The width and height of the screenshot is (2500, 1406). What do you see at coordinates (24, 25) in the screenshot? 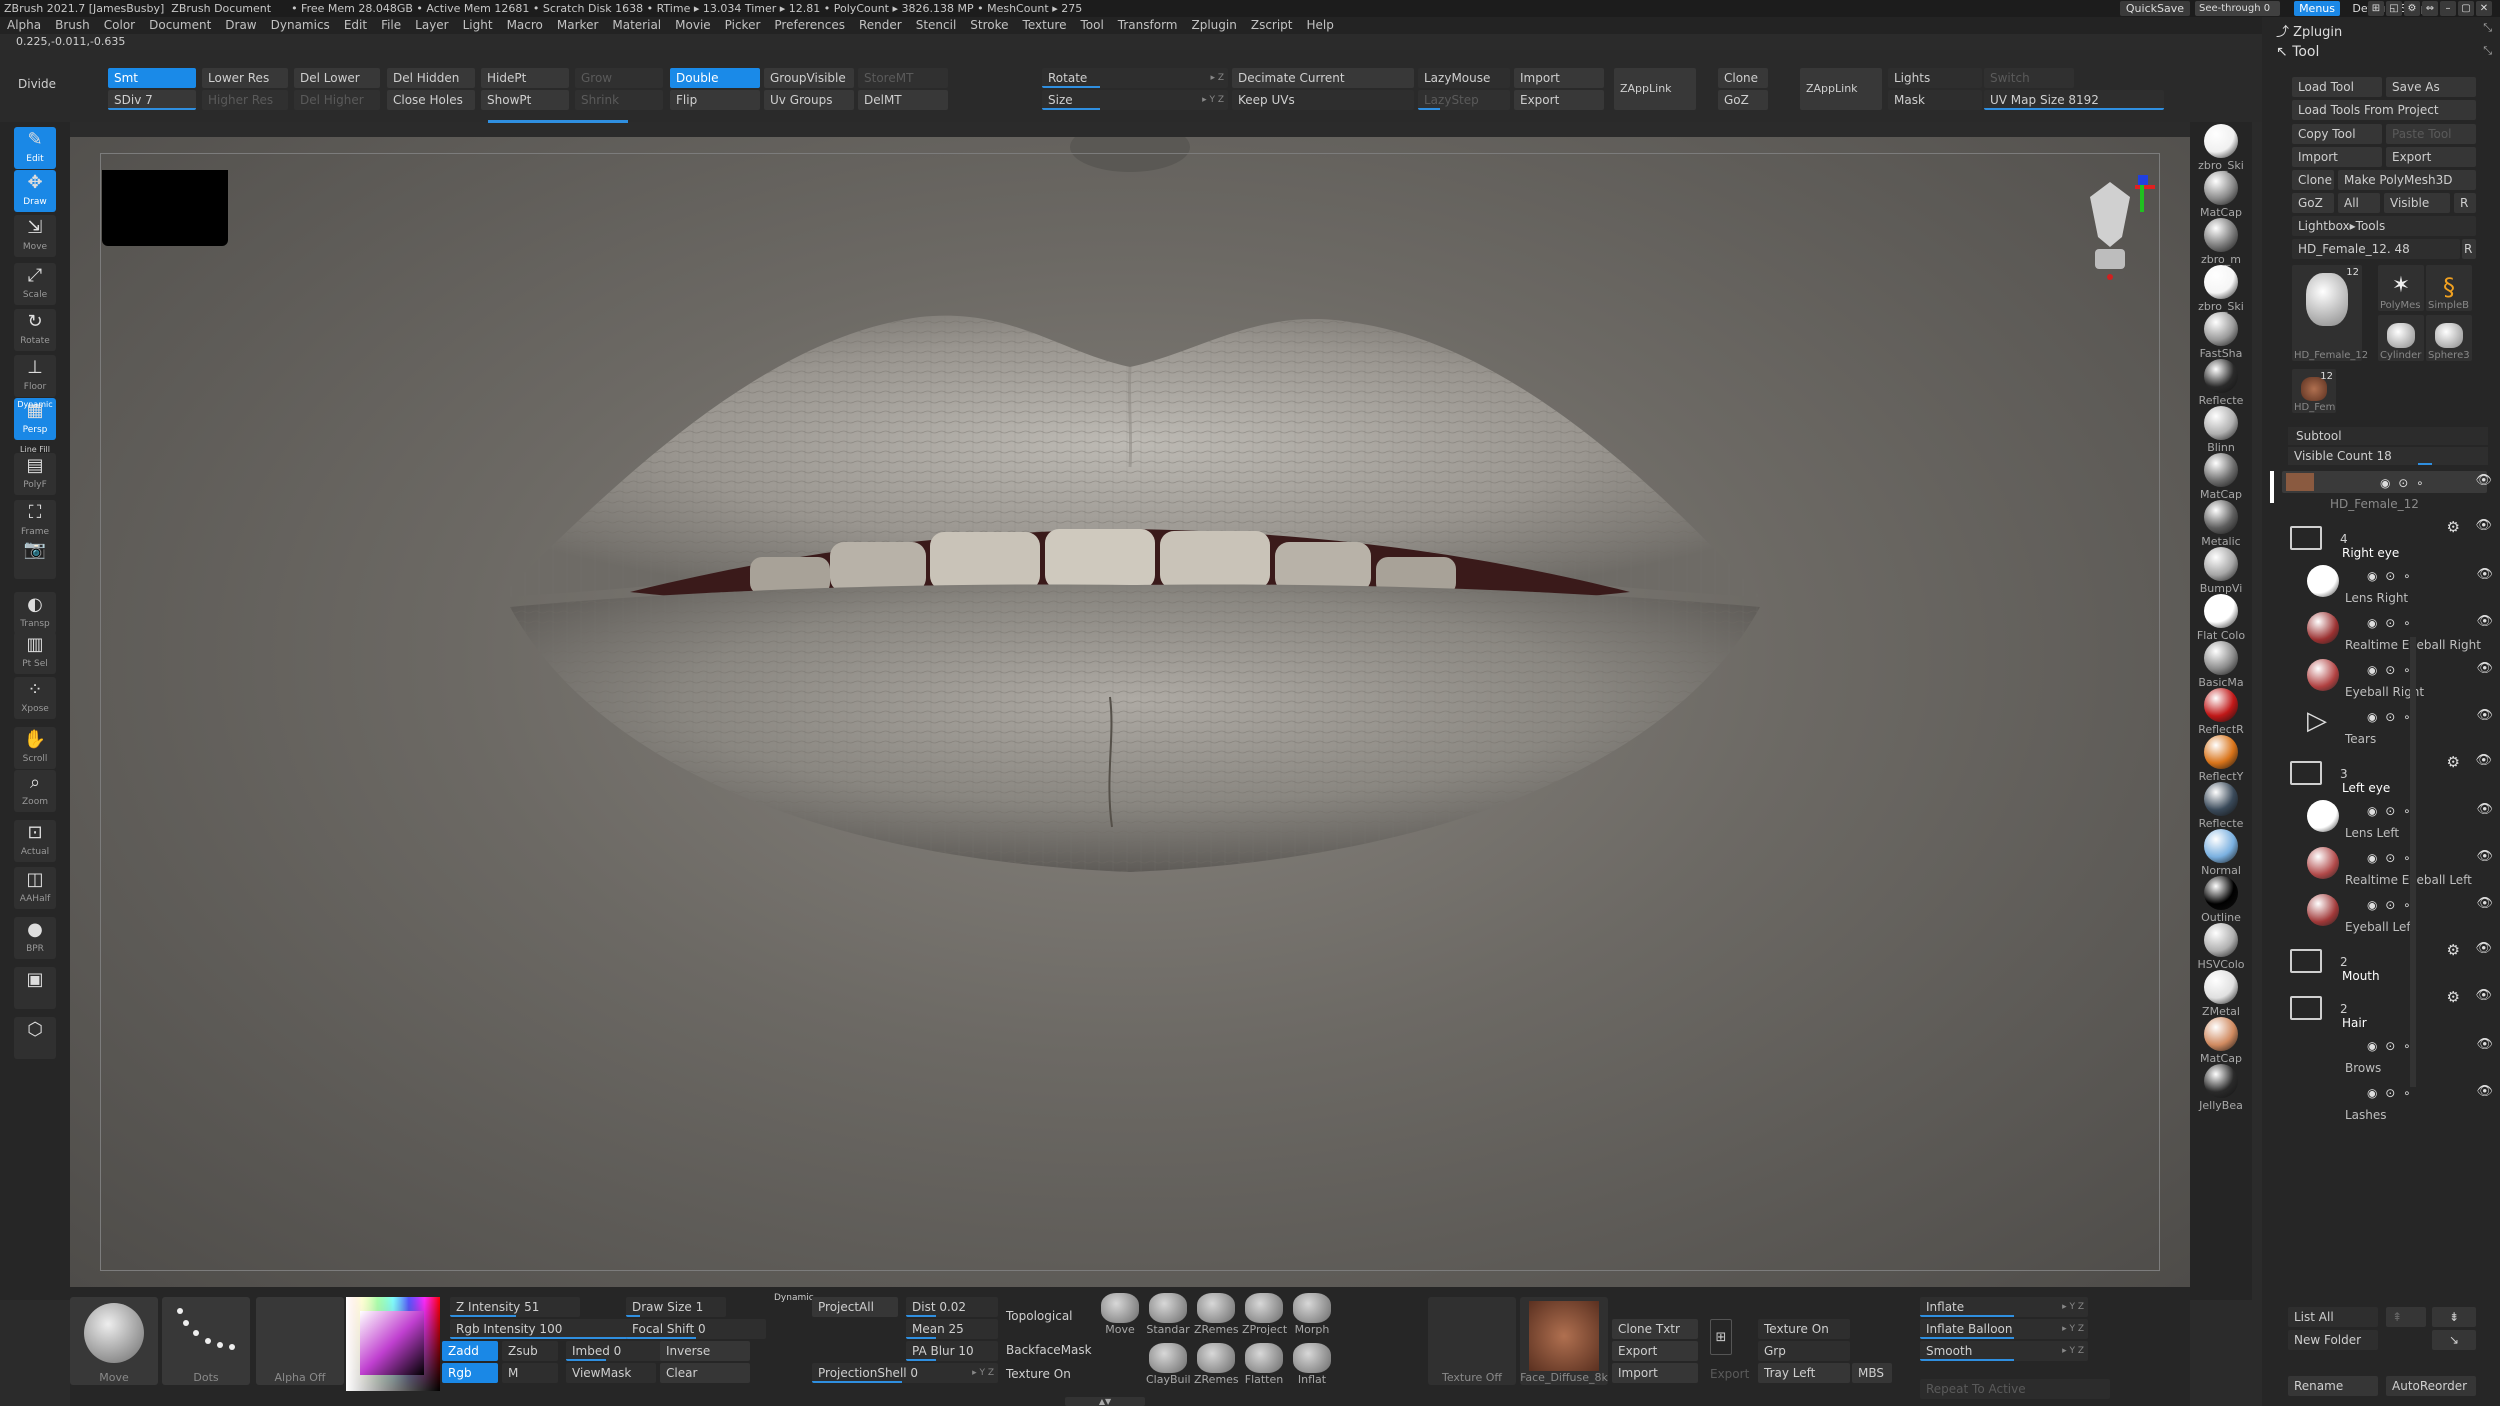
I see `menu-alpha: Alpha` at bounding box center [24, 25].